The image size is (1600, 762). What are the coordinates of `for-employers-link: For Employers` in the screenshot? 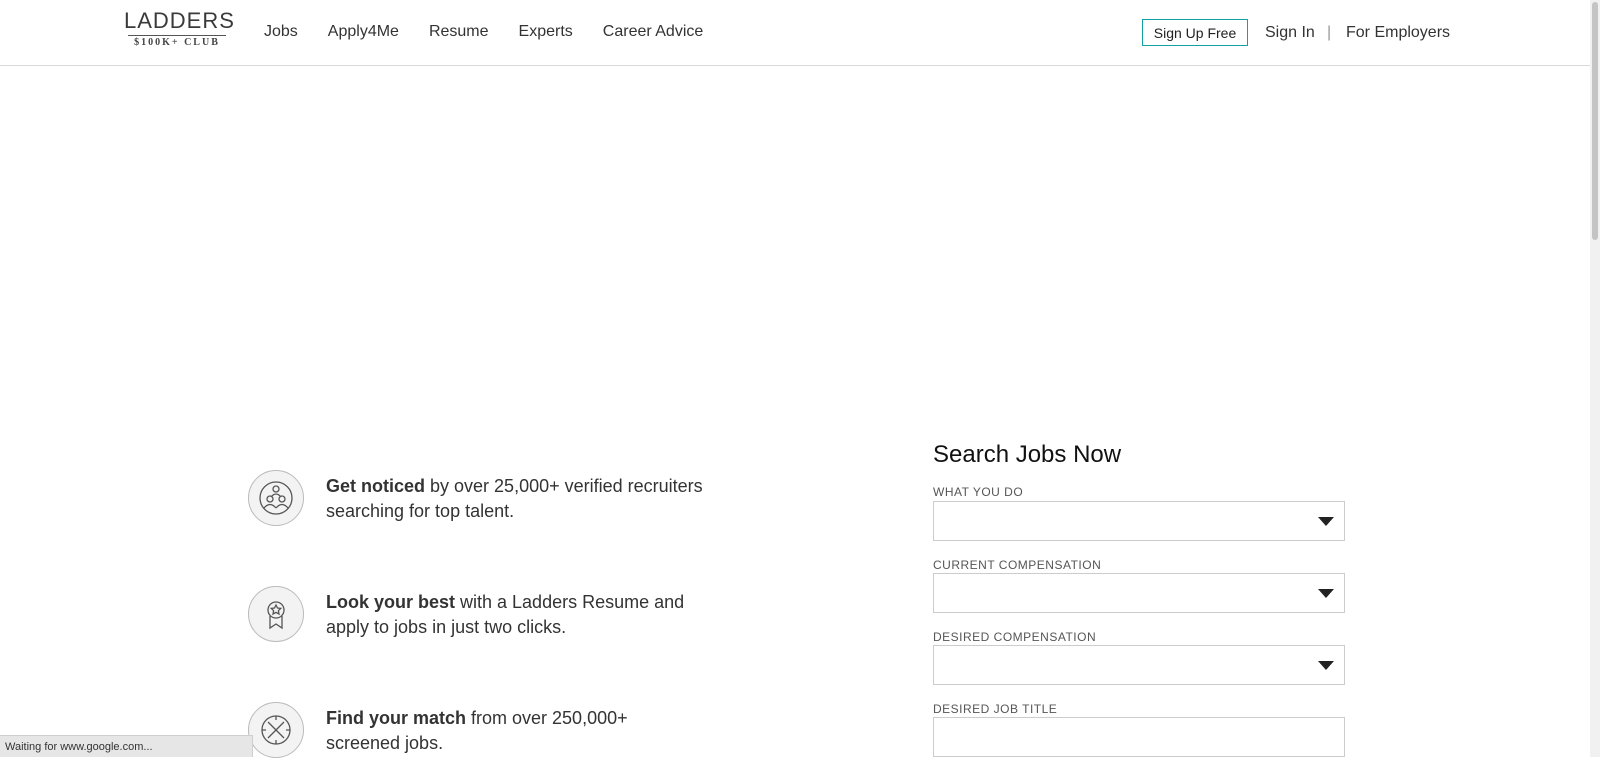 It's located at (1398, 33).